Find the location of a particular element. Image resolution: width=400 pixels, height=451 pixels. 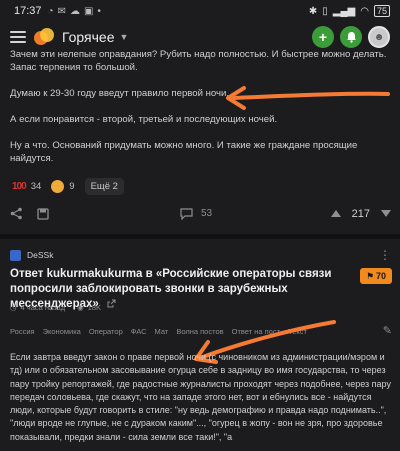

tag: Мат is located at coordinates (162, 331).